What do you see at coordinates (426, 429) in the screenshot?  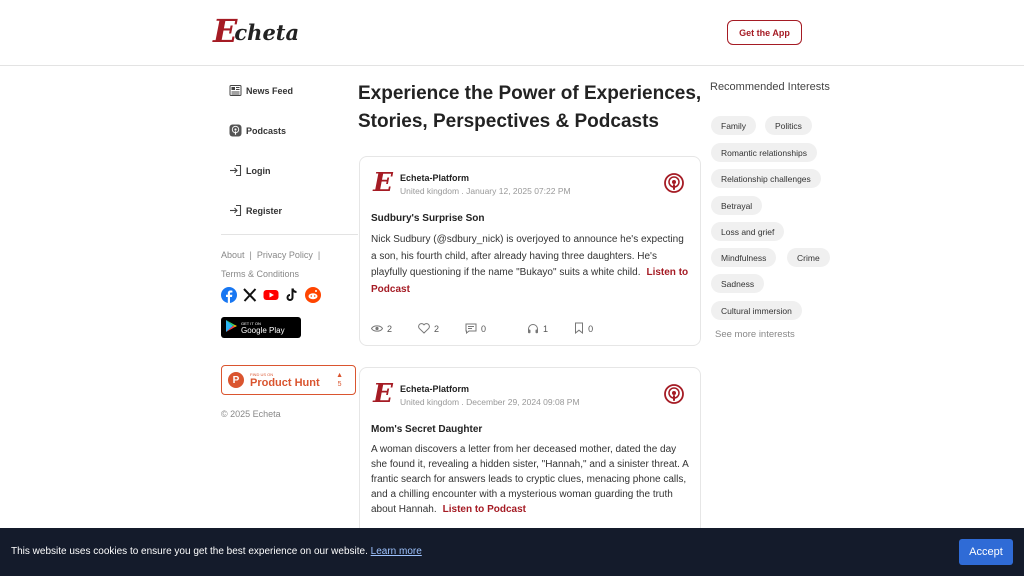 I see `post-title: Mom's Secret Daughter` at bounding box center [426, 429].